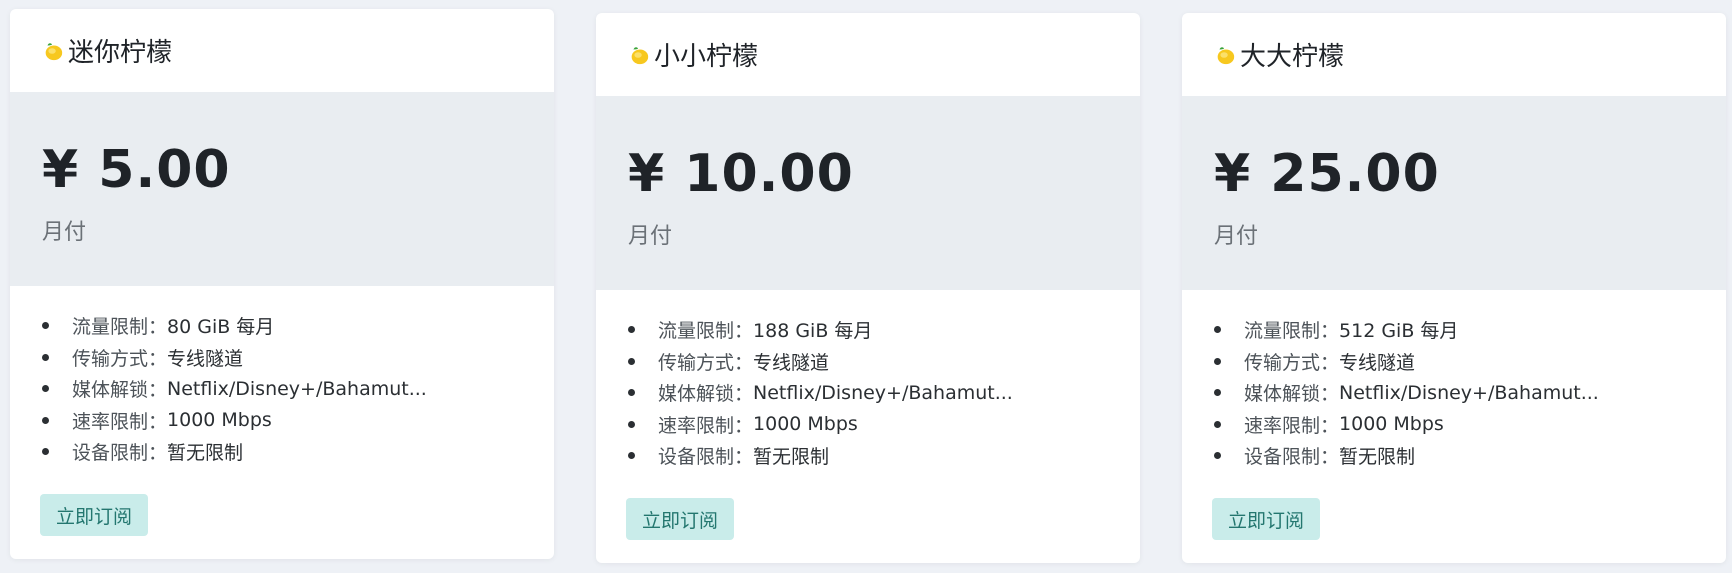  I want to click on feature-value: 512 GiB 每月, so click(1399, 331).